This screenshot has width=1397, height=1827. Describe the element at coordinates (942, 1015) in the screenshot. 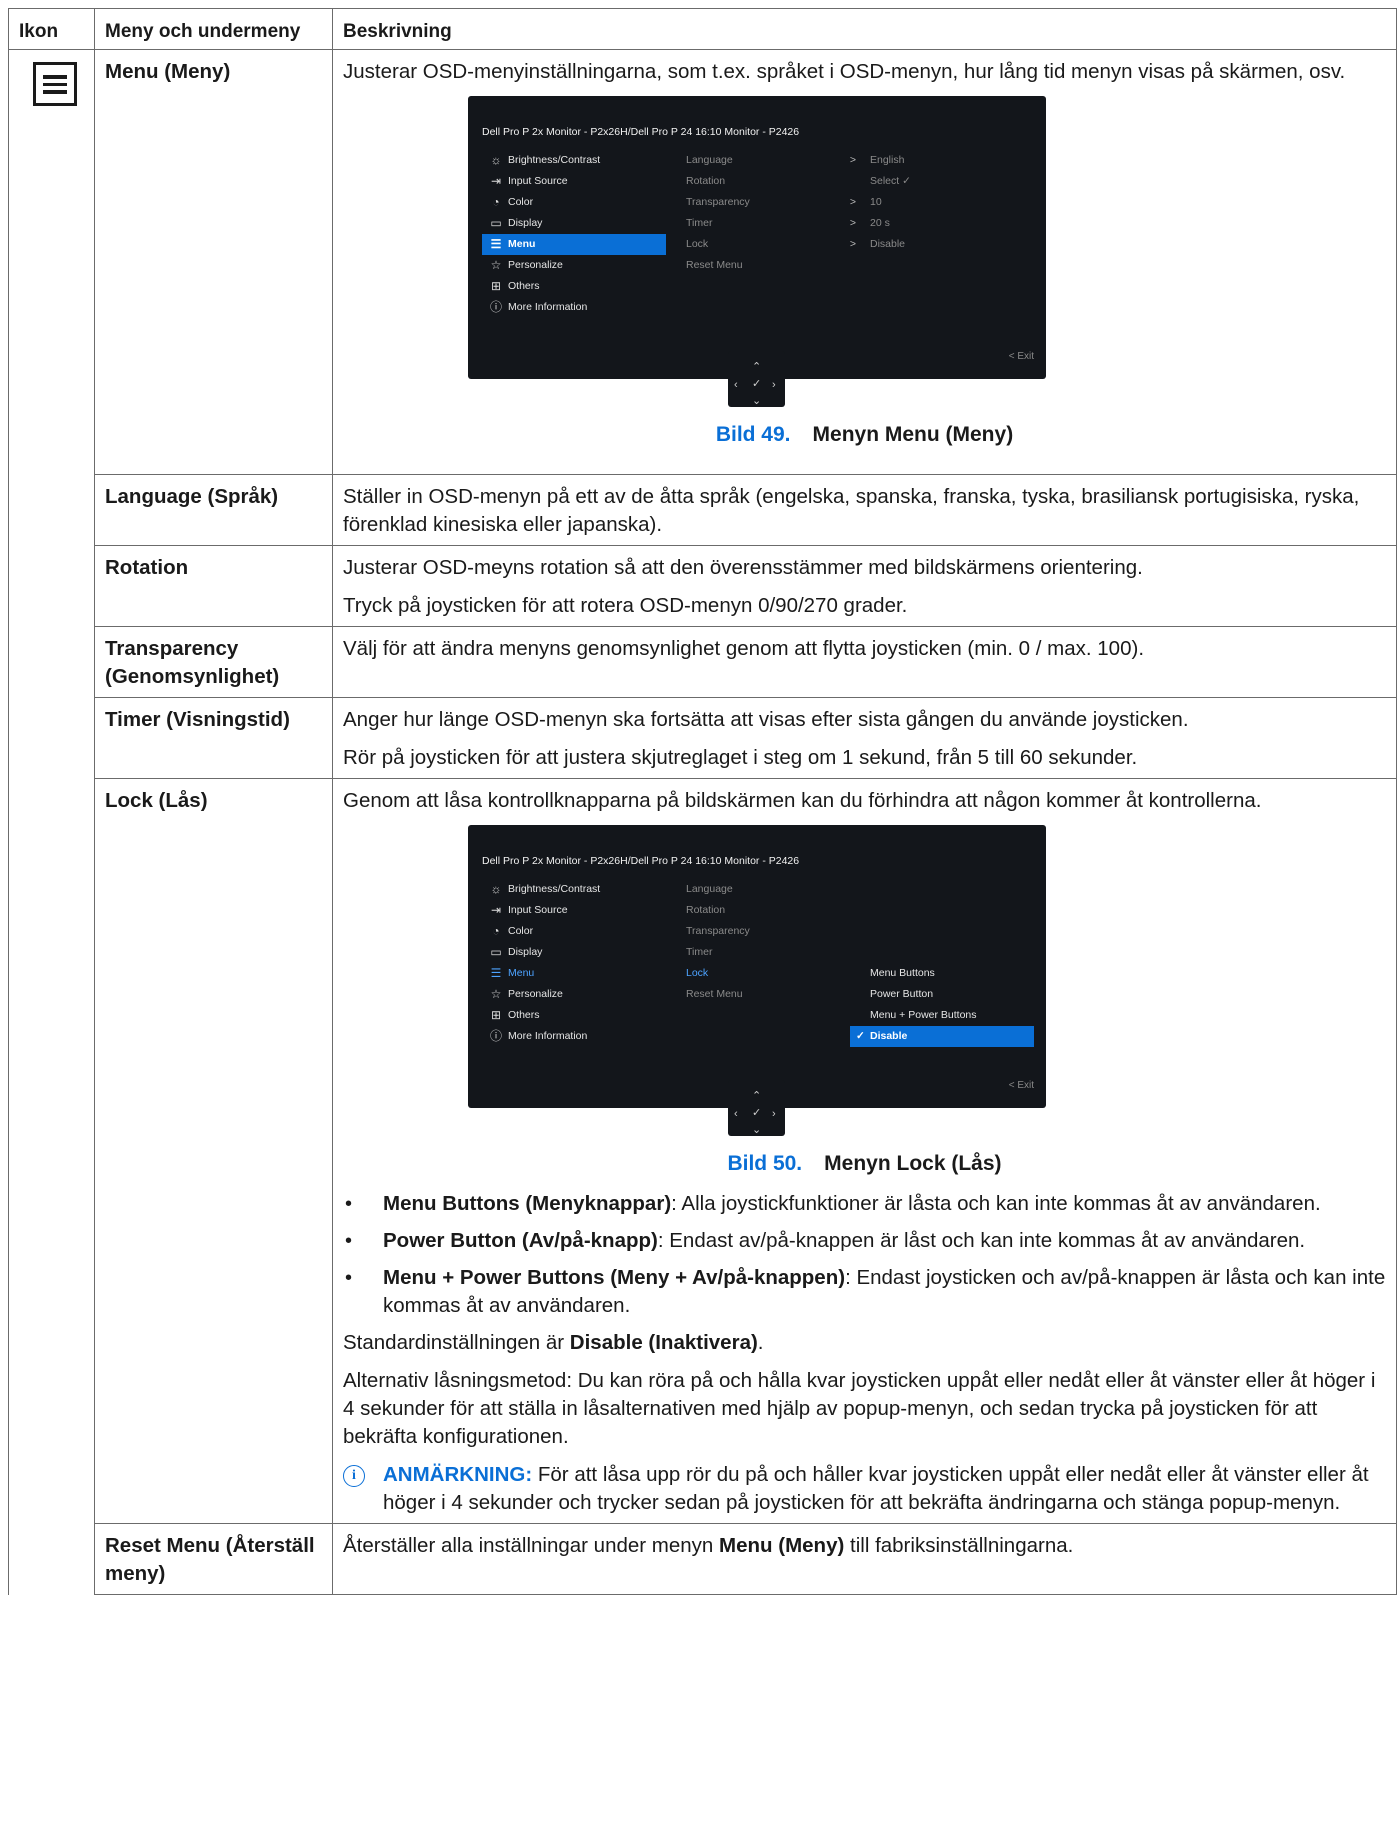

I see `osd-lock-menu-power-buttons: Menu + Power Buttons` at that location.